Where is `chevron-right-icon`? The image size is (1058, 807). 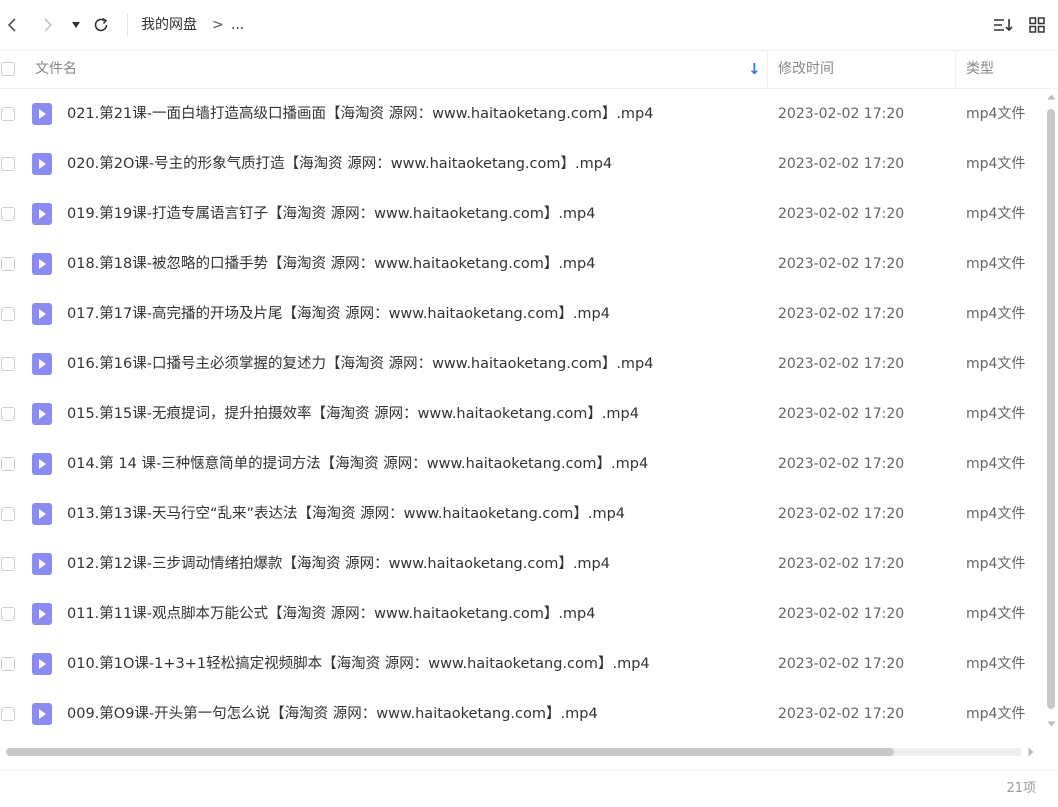
chevron-right-icon is located at coordinates (48, 25).